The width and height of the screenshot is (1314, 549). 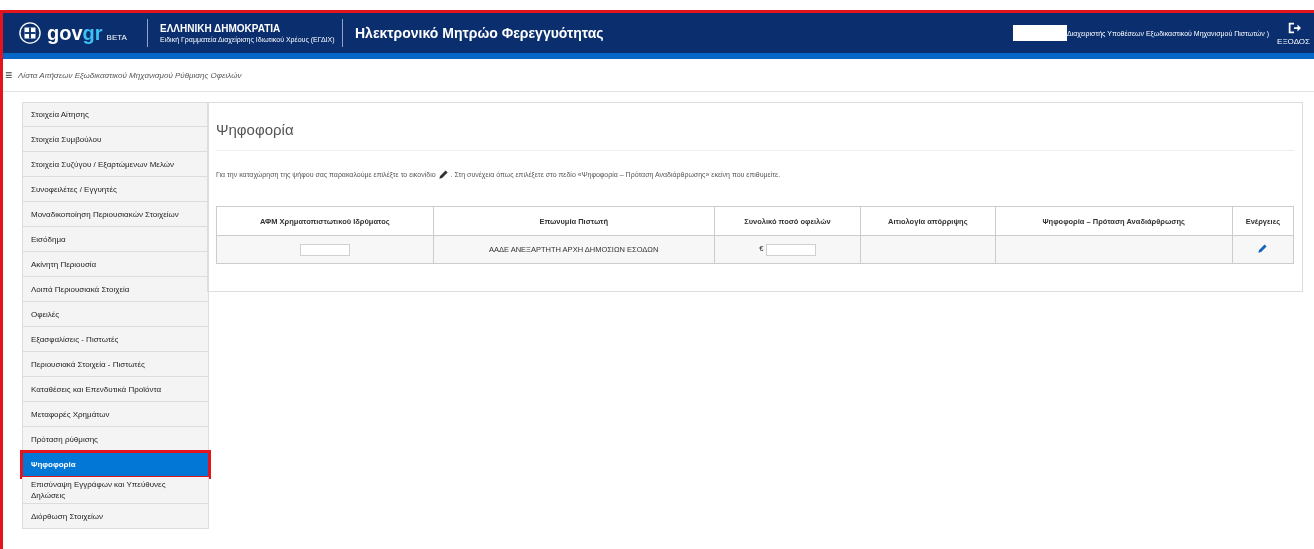 What do you see at coordinates (115, 164) in the screenshot?
I see `sidebar-item: Στοιχεία Συζύγου / Εξαρτώμενων Μελών` at bounding box center [115, 164].